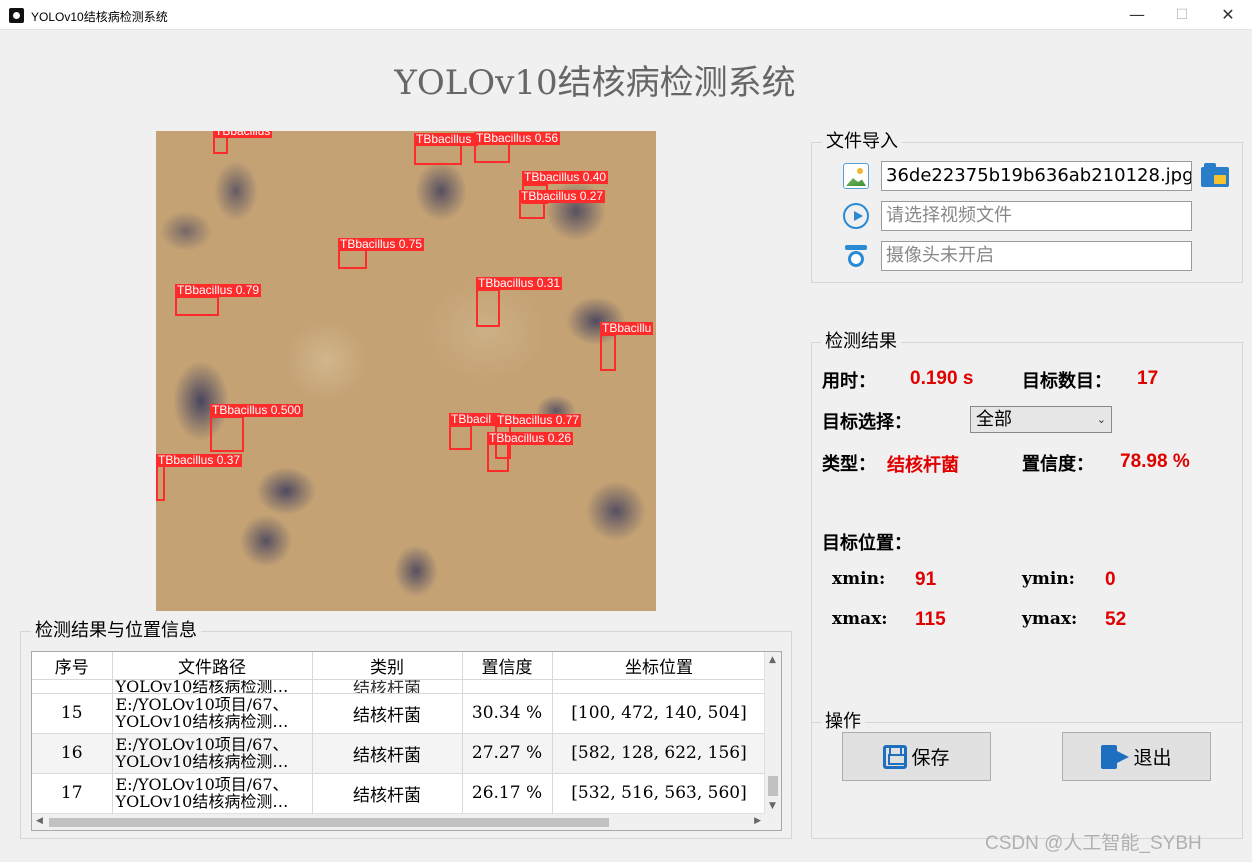  Describe the element at coordinates (627, 328) in the screenshot. I see `detection-label: TBbacillu` at that location.